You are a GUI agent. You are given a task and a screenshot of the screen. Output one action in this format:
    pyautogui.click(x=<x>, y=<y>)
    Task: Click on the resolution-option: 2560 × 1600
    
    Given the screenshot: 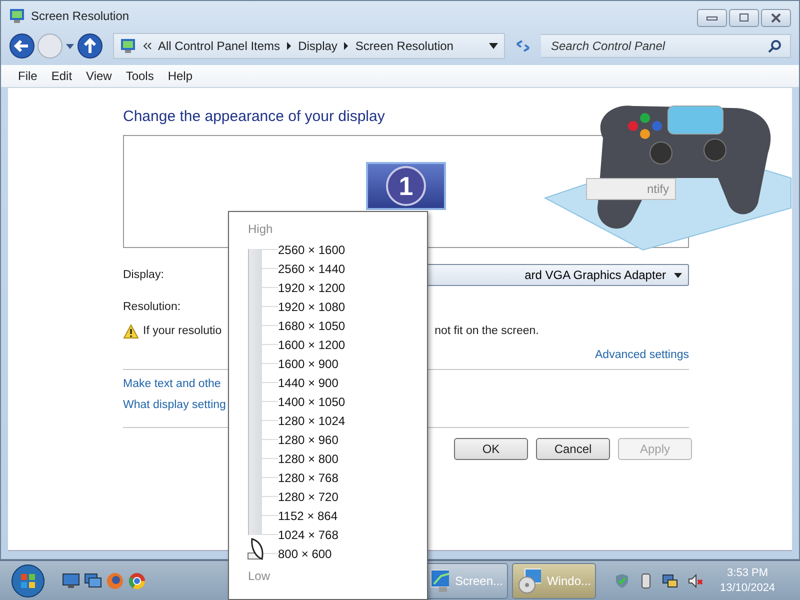 What is the action you would take?
    pyautogui.click(x=312, y=249)
    